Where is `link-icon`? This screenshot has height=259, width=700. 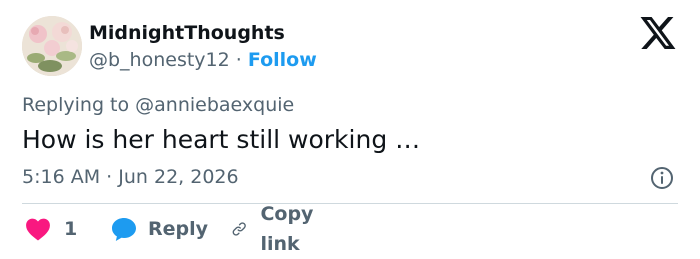
link-icon is located at coordinates (239, 229).